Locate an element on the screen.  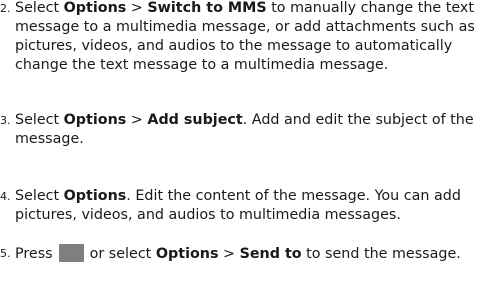
step-number: 3. is located at coordinates (5, 120).